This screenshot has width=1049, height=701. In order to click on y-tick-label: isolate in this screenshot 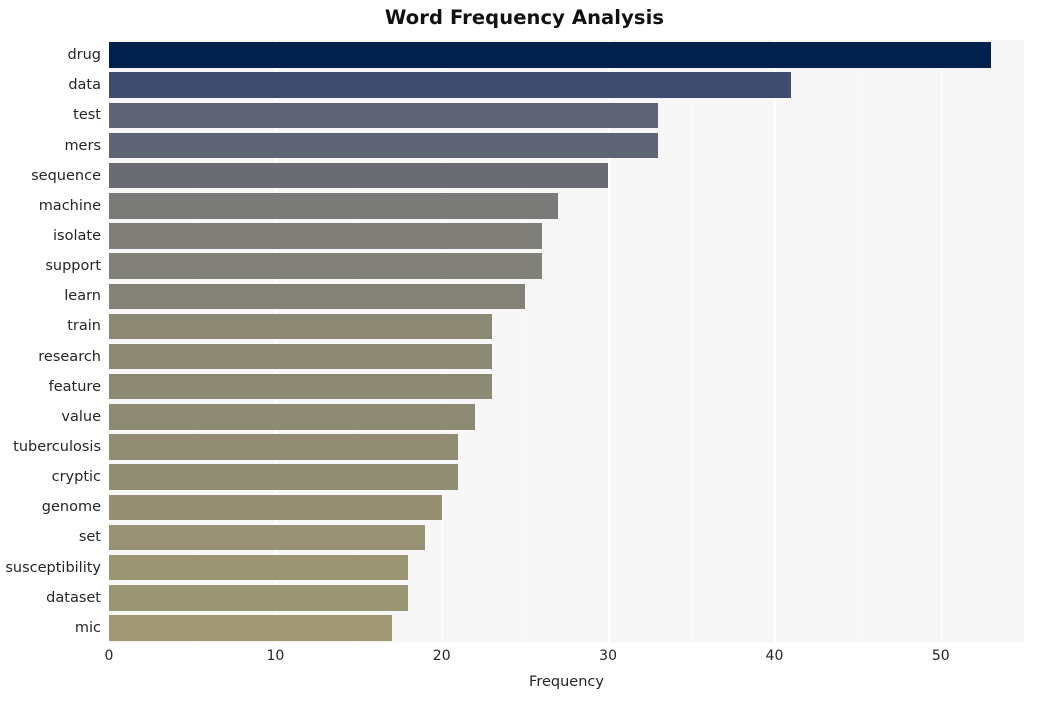, I will do `click(77, 235)`.